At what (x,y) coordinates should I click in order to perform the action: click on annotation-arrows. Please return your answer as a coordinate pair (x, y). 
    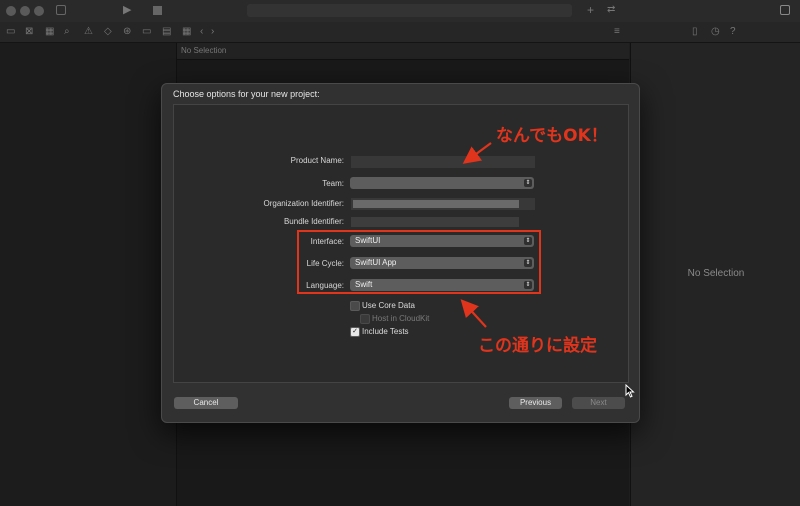
    Looking at the image, I should click on (476, 235).